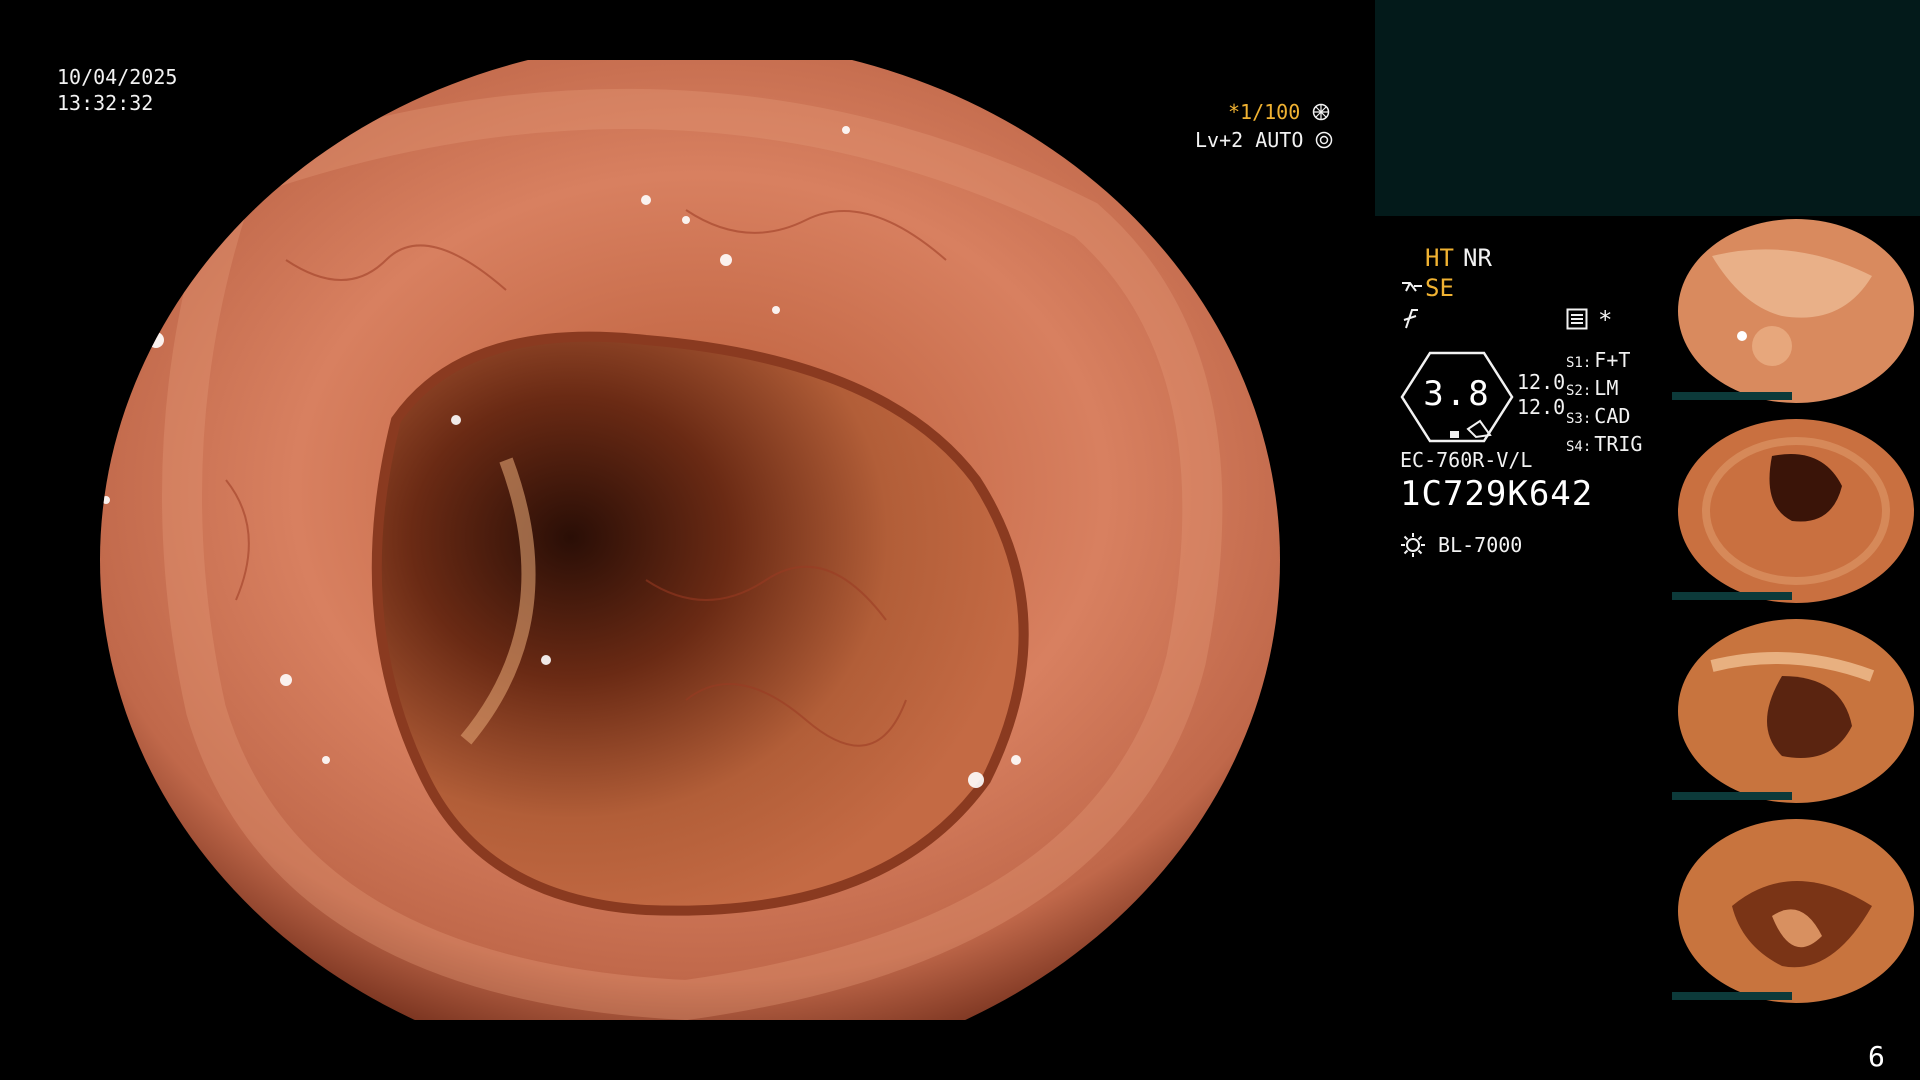 The image size is (1920, 1080). What do you see at coordinates (1324, 140) in the screenshot?
I see `auto-iris-icon` at bounding box center [1324, 140].